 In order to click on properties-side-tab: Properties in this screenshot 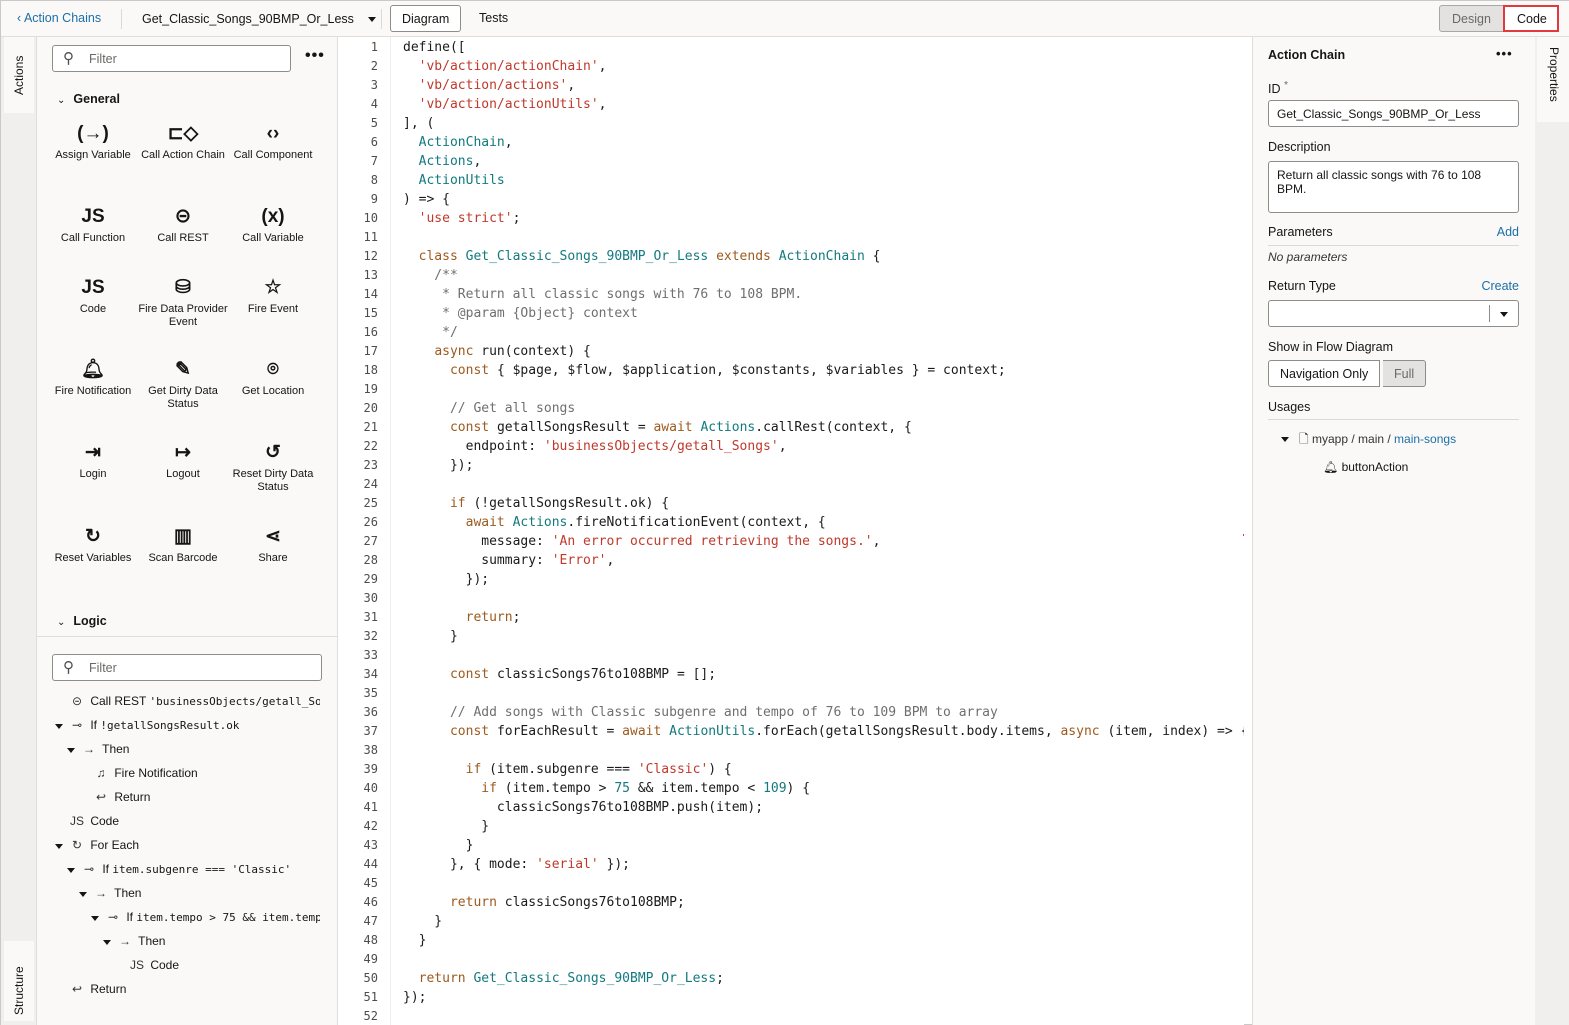, I will do `click(1553, 79)`.